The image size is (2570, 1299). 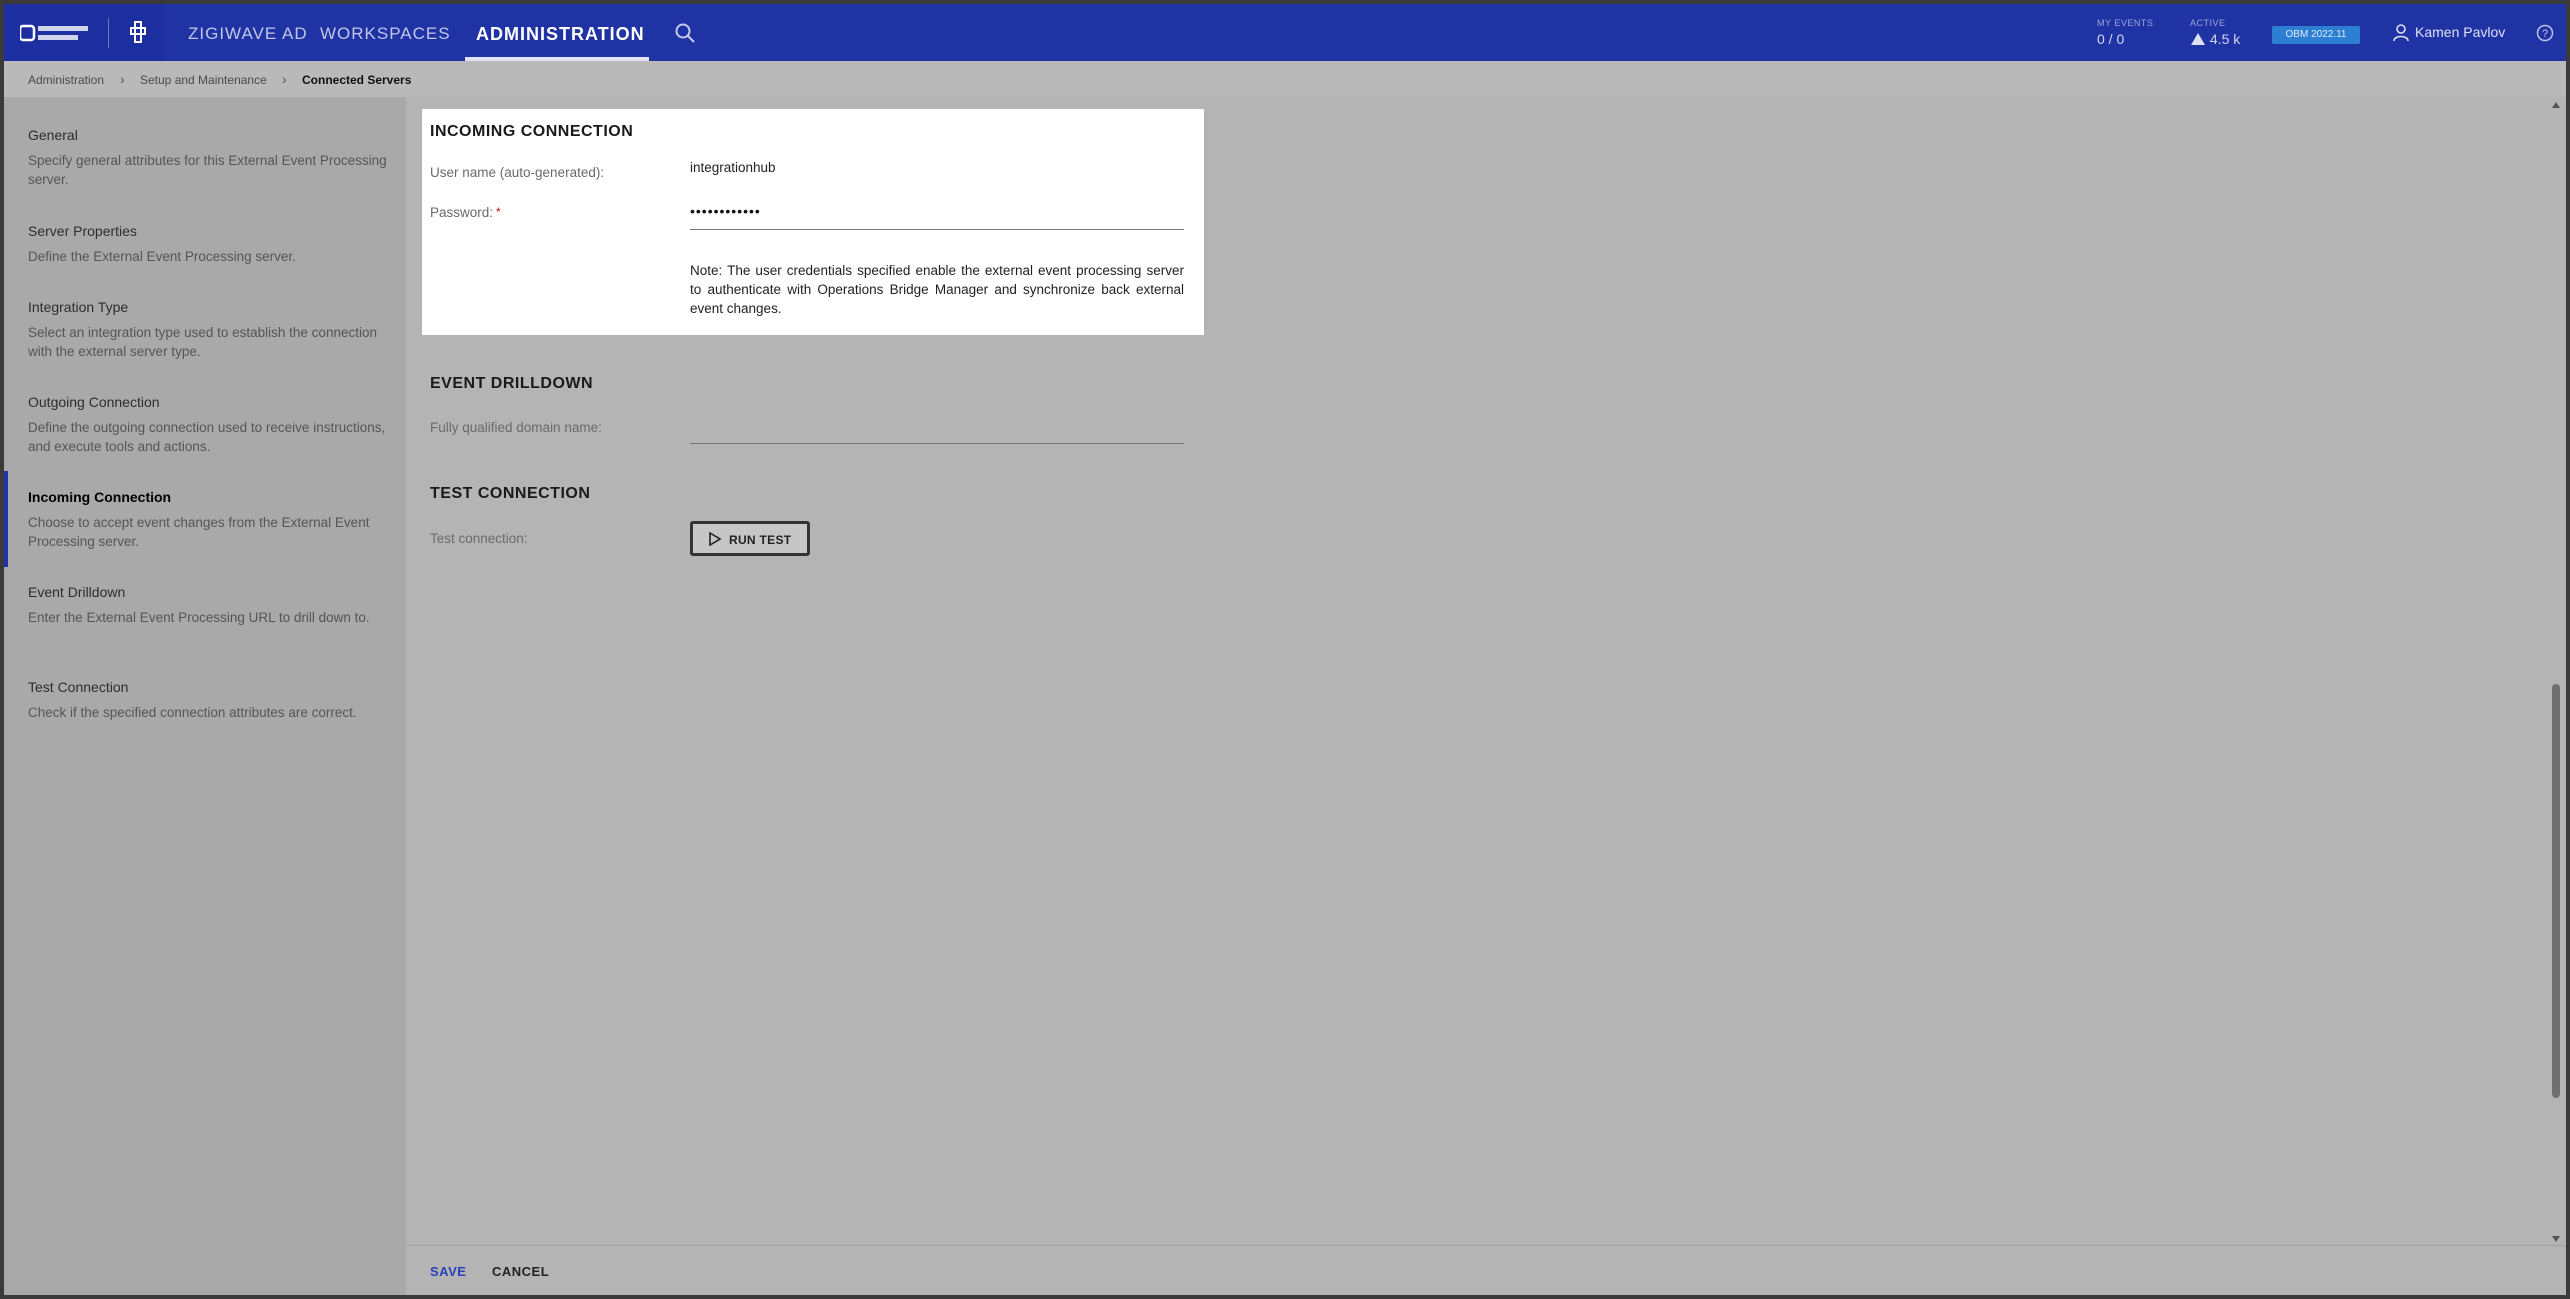 What do you see at coordinates (94, 402) in the screenshot?
I see `sidebar-item-title: Outgoing Connection` at bounding box center [94, 402].